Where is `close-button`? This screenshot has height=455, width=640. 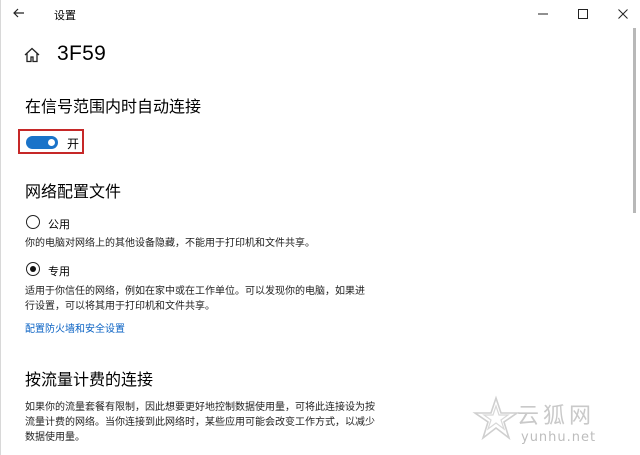
close-button is located at coordinates (622, 14).